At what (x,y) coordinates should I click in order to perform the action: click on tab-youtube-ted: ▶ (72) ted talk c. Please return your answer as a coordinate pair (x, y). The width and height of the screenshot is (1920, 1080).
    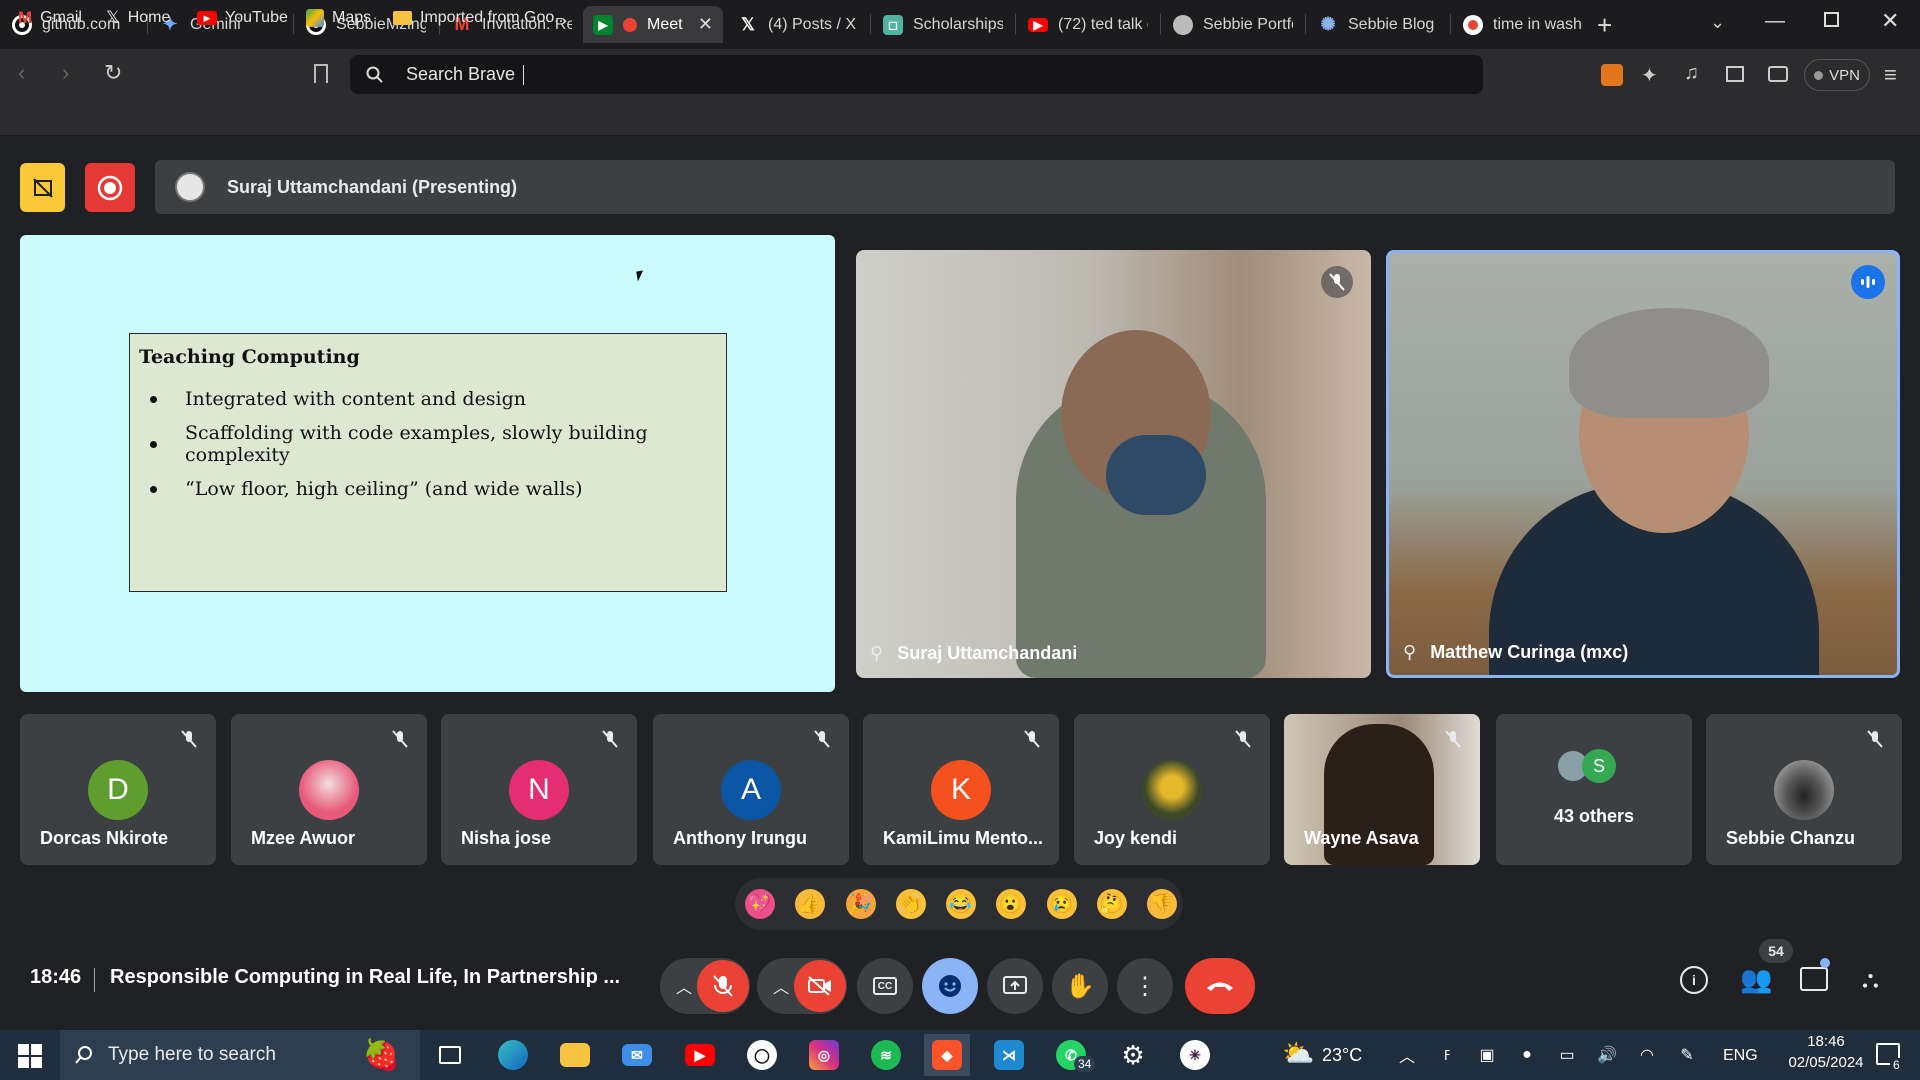
    Looking at the image, I should click on (1088, 24).